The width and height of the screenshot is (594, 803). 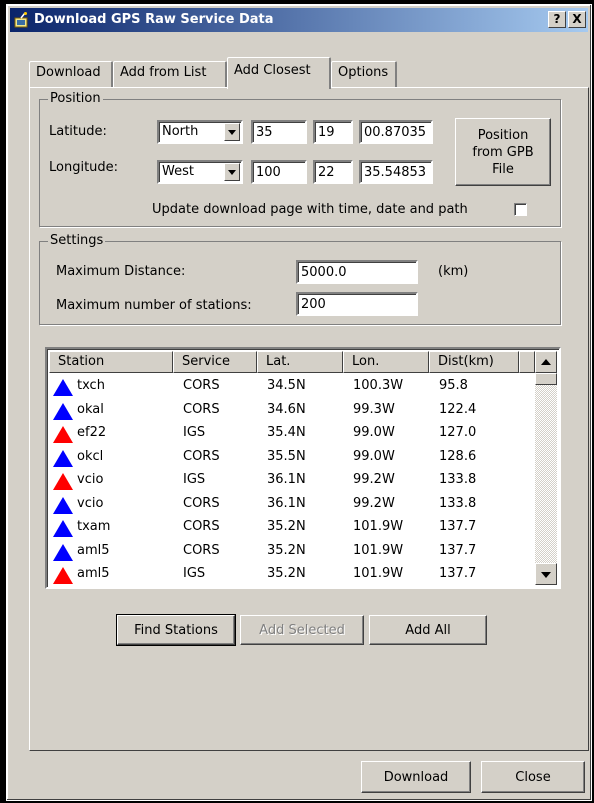 What do you see at coordinates (577, 19) in the screenshot?
I see `close-window-button: X` at bounding box center [577, 19].